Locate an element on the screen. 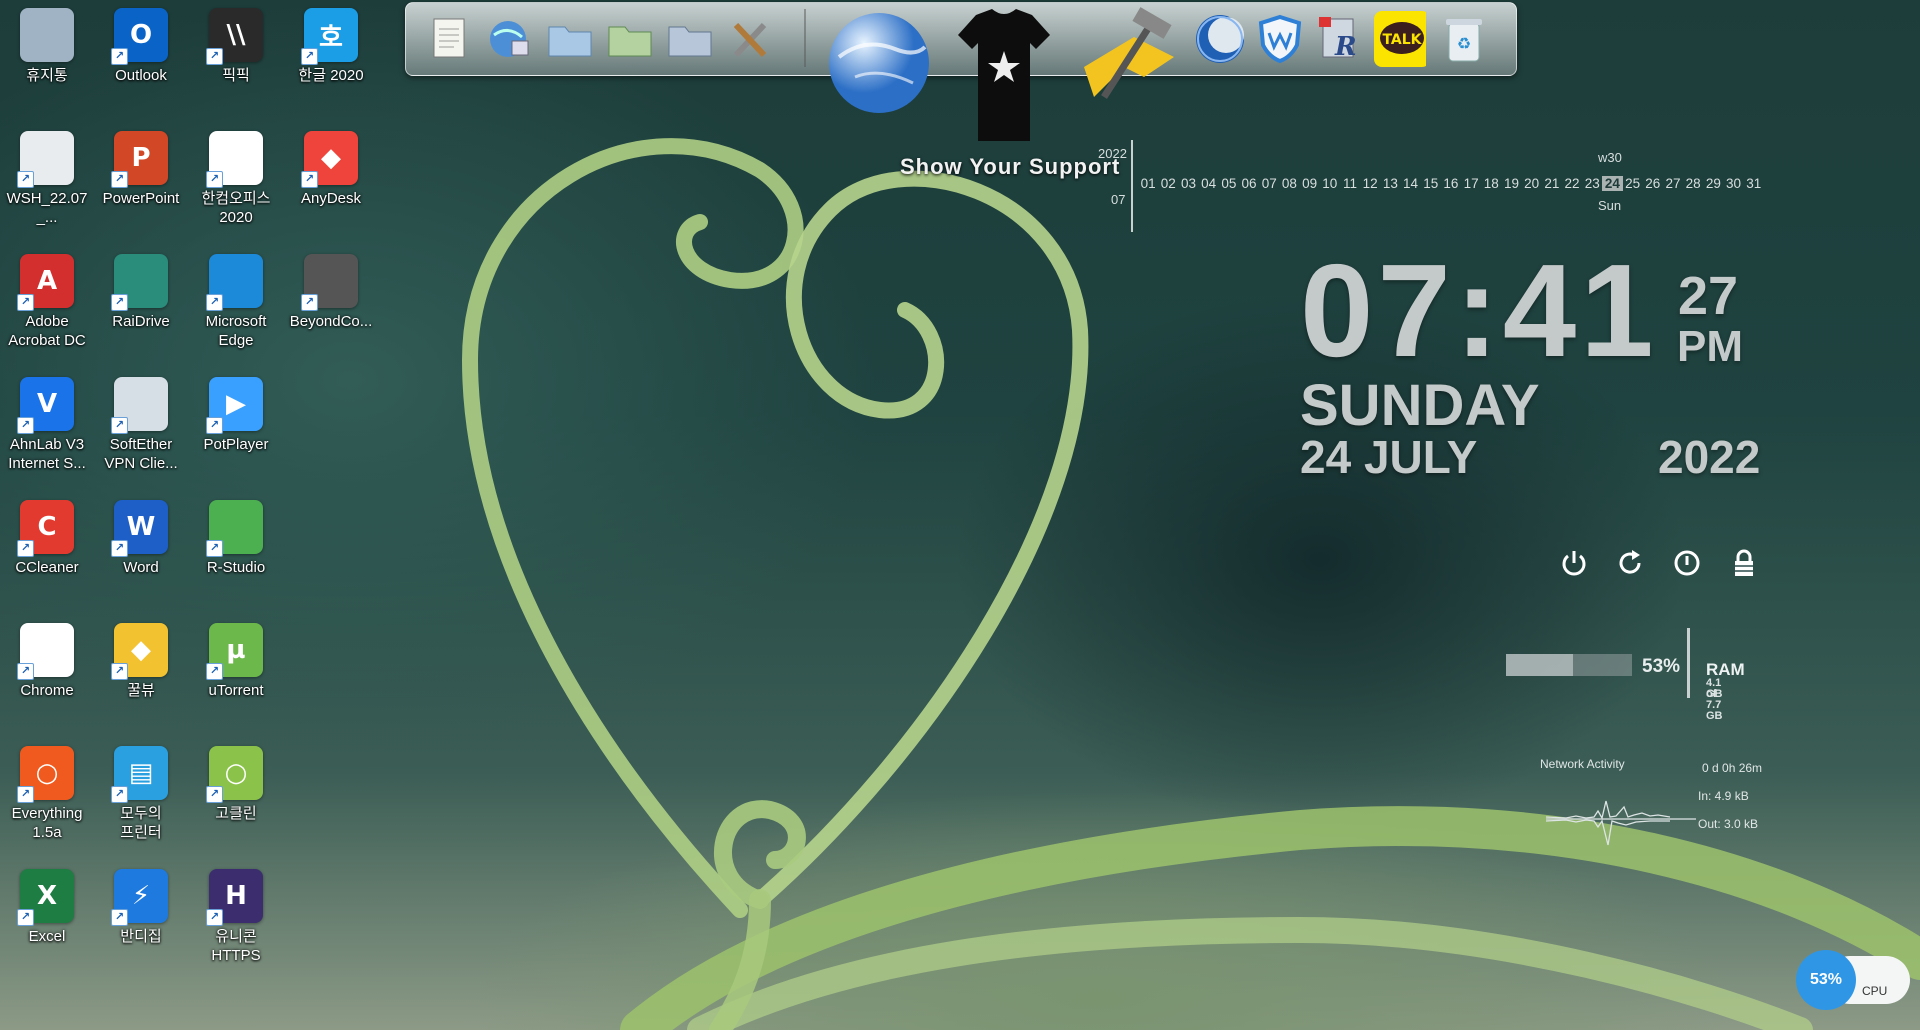 Image resolution: width=1920 pixels, height=1030 pixels. picpick-icon: \\ ↗ is located at coordinates (234, 36).